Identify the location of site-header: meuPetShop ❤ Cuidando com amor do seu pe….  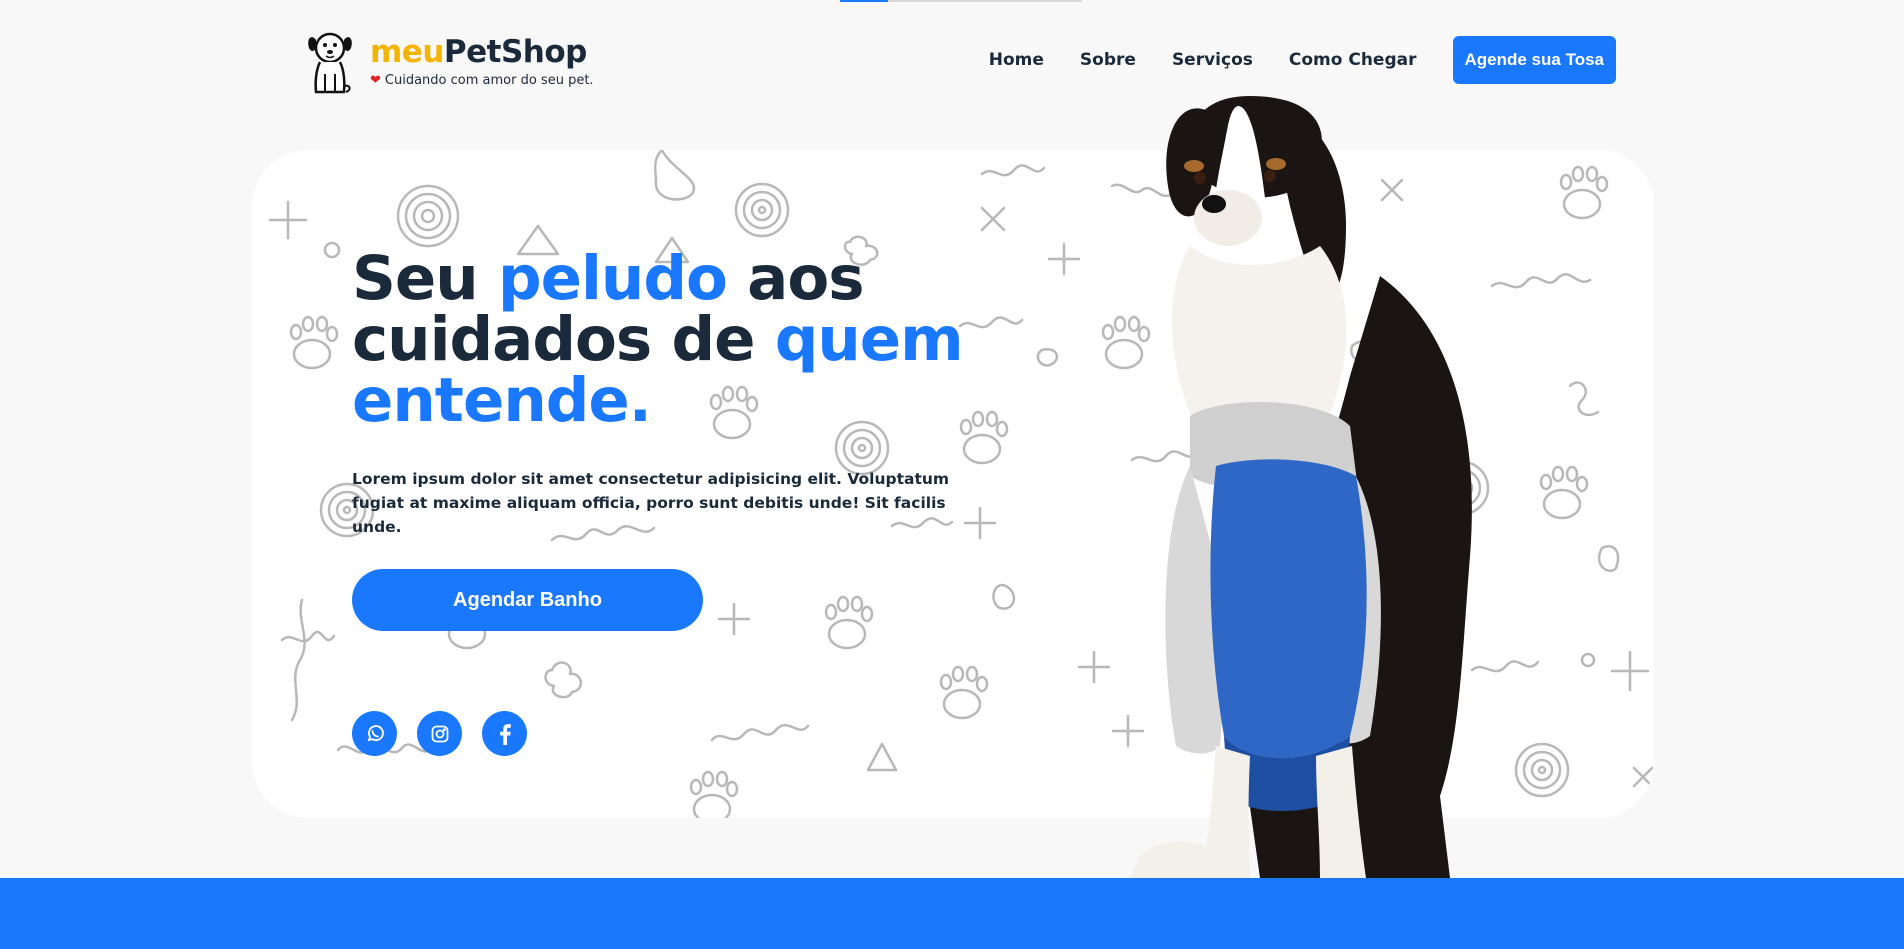
(961, 61).